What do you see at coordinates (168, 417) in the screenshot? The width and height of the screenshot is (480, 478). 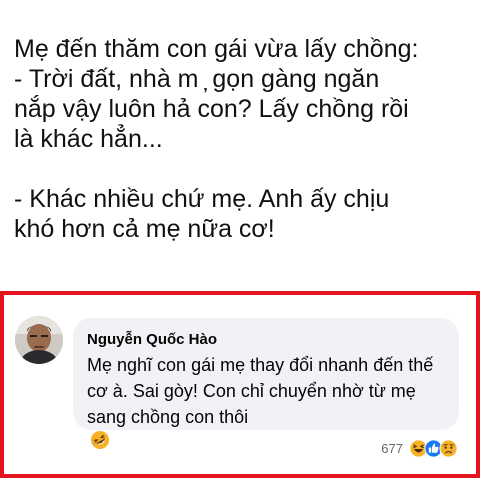 I see `comment-line-text: sang chồng con thôi` at bounding box center [168, 417].